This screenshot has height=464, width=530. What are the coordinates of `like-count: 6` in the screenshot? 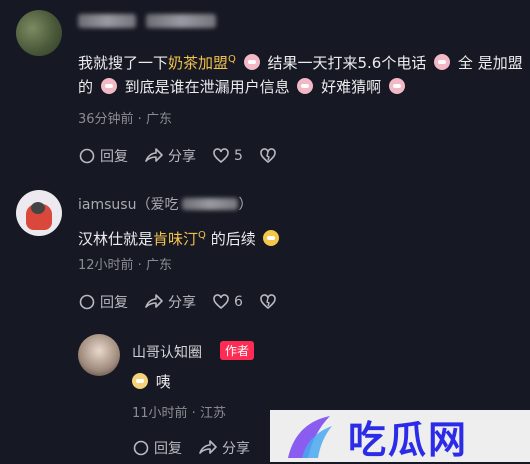 It's located at (238, 302).